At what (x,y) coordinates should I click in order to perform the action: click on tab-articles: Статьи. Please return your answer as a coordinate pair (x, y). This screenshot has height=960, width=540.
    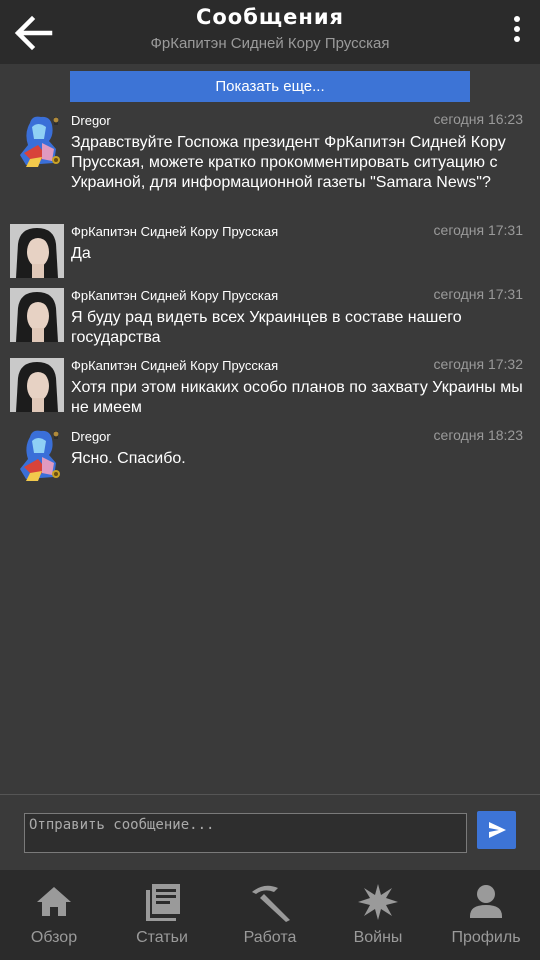
    Looking at the image, I should click on (162, 915).